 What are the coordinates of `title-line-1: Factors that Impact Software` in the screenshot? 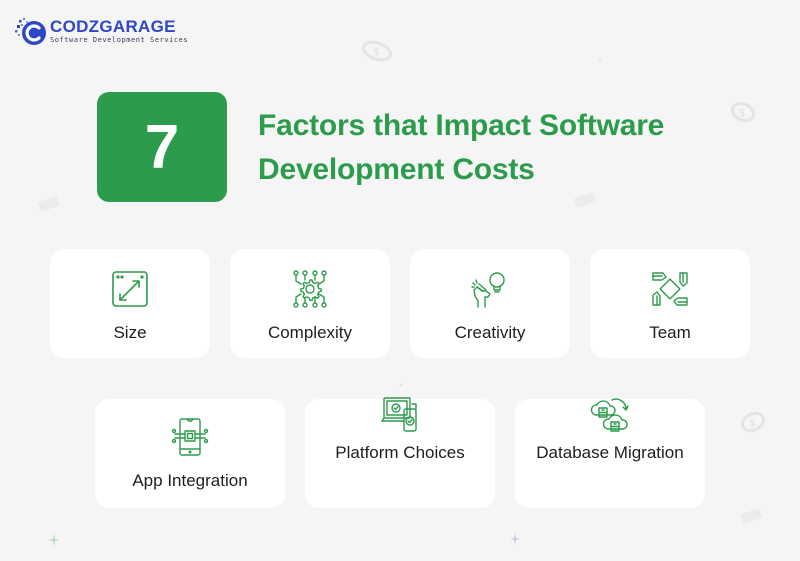 It's located at (461, 125).